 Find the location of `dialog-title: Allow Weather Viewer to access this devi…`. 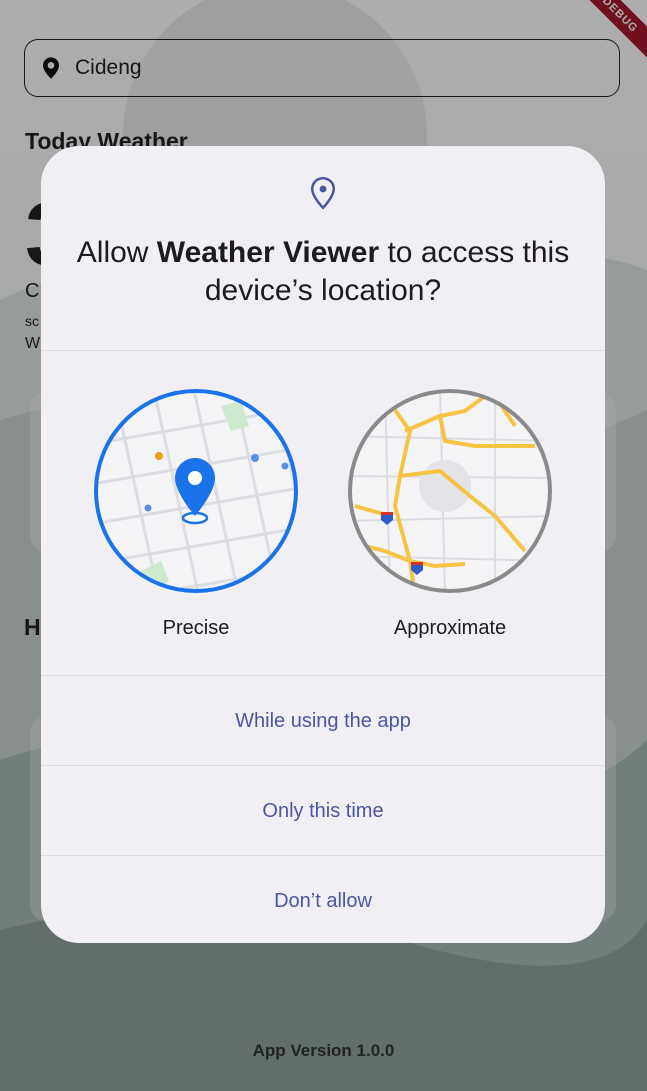

dialog-title: Allow Weather Viewer to access this devi… is located at coordinates (323, 272).